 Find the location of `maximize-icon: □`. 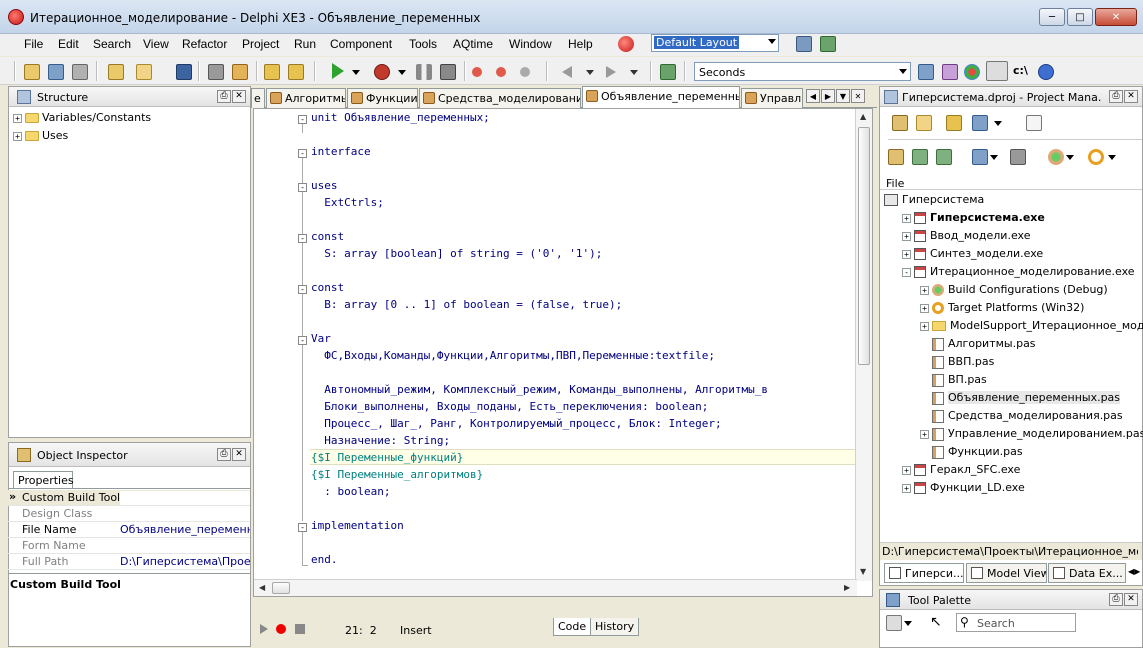

maximize-icon: □ is located at coordinates (1080, 17).